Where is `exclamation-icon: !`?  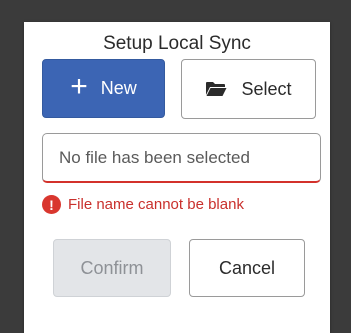
exclamation-icon: ! is located at coordinates (51, 204).